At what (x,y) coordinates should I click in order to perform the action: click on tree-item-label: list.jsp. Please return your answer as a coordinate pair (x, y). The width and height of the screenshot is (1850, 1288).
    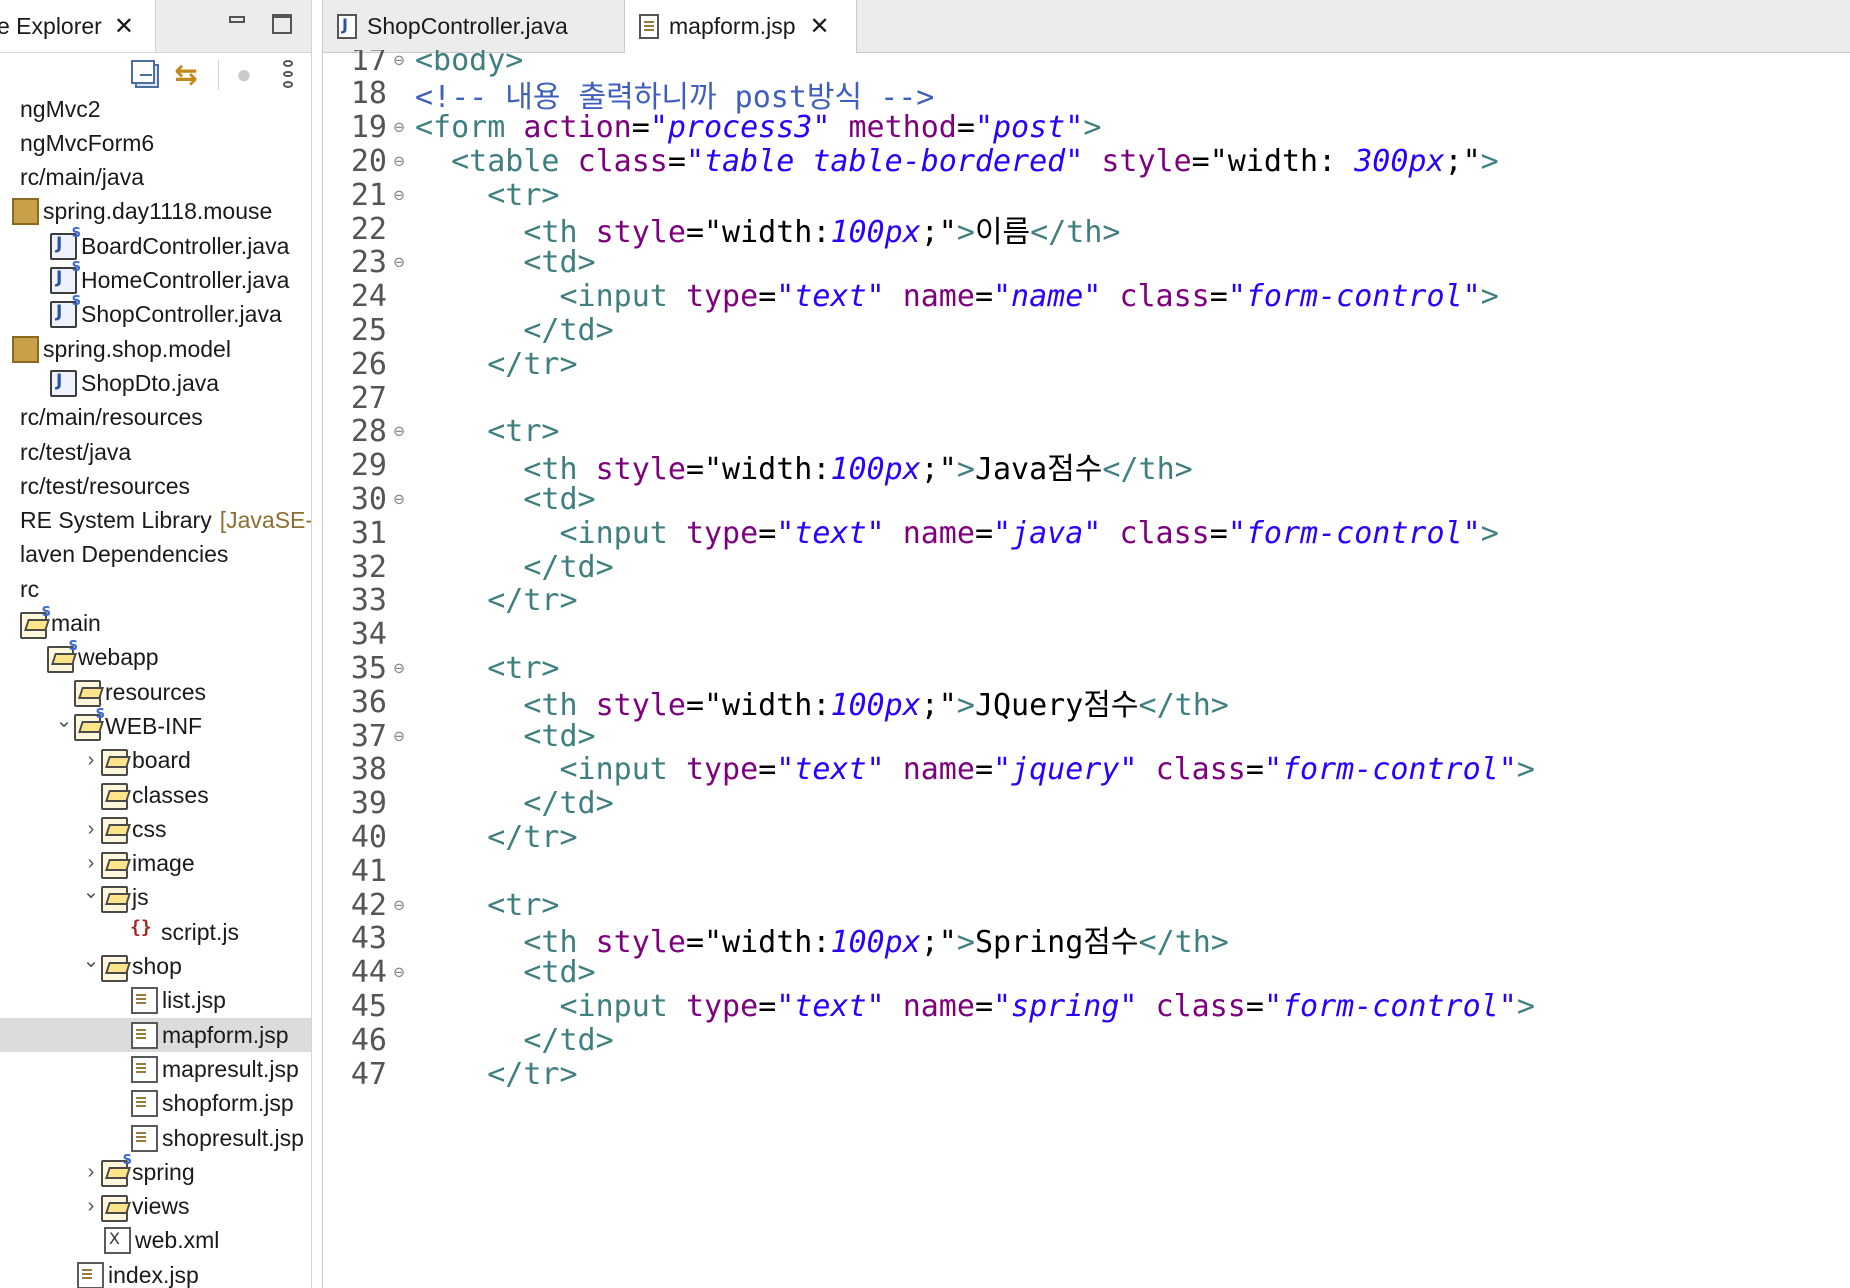
    Looking at the image, I should click on (194, 1000).